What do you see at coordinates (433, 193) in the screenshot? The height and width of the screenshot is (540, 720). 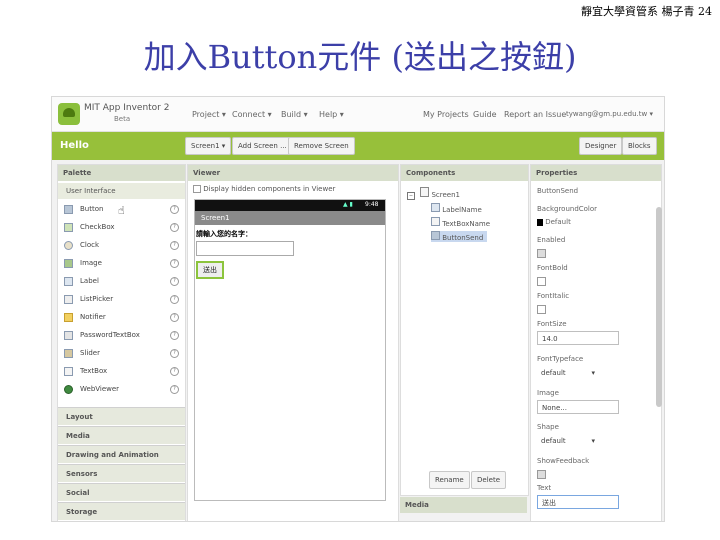 I see `tree-screen1: − Screen1` at bounding box center [433, 193].